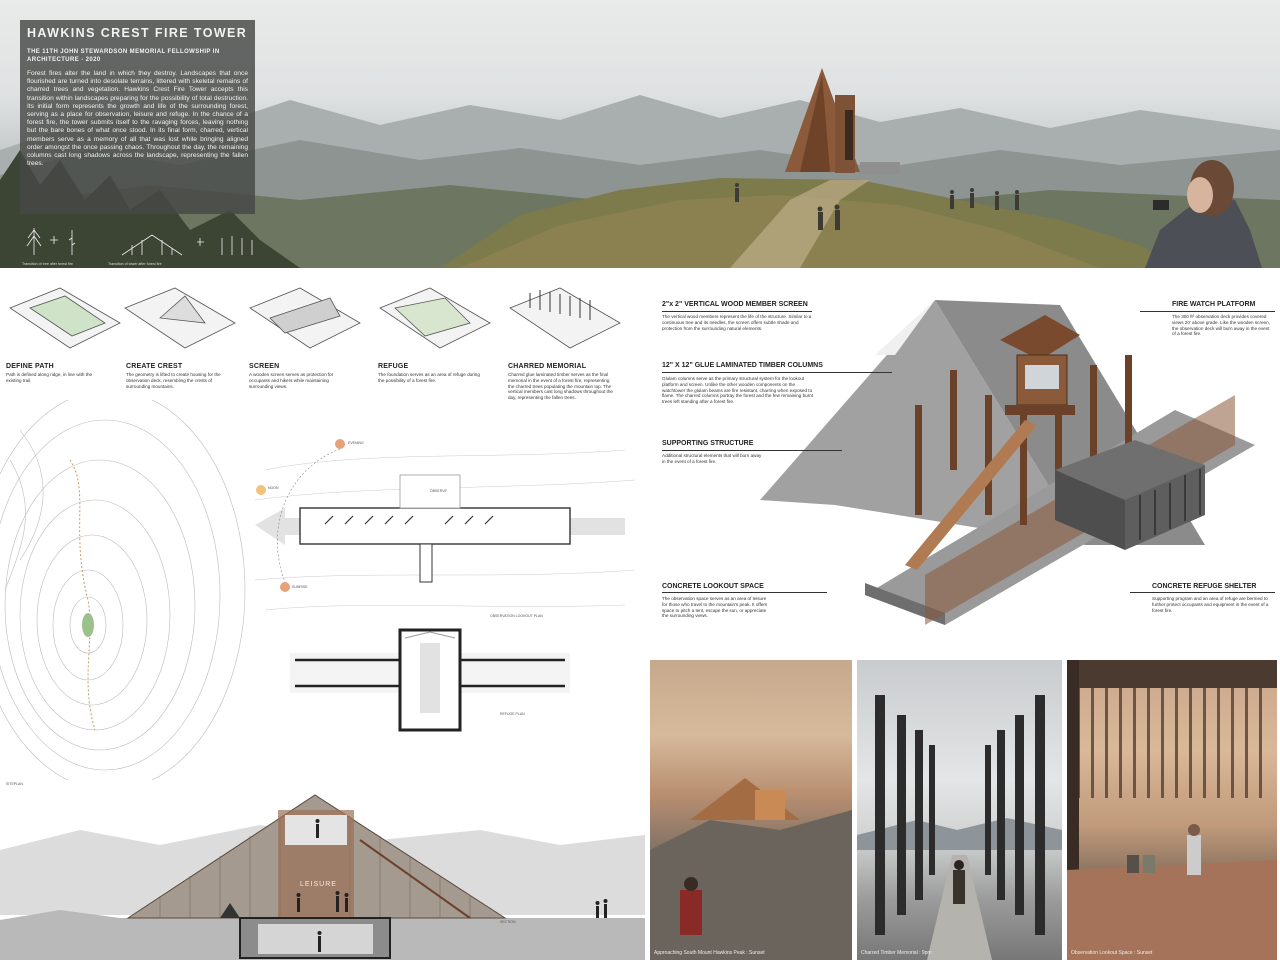 The height and width of the screenshot is (960, 1280). I want to click on render-lookout-illustration, so click(1172, 810).